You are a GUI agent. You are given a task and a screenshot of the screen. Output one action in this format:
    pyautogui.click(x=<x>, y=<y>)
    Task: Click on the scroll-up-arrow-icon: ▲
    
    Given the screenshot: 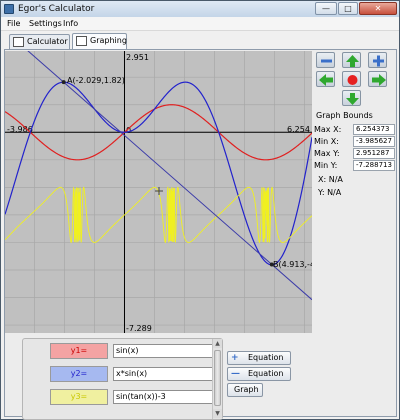 What is the action you would take?
    pyautogui.click(x=217, y=343)
    